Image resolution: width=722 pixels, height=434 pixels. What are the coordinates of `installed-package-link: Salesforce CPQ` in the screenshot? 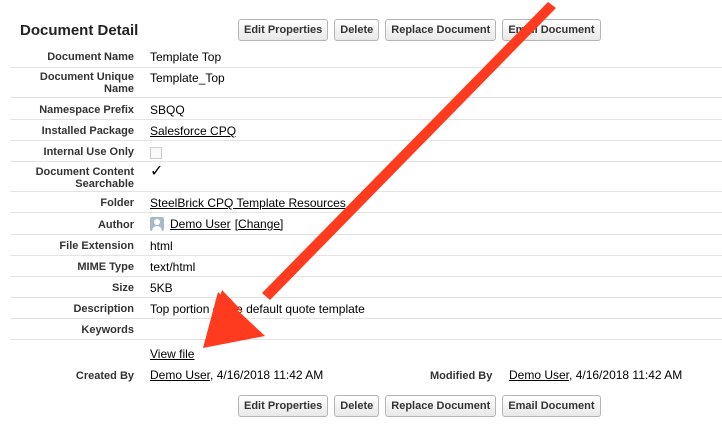 It's located at (193, 131).